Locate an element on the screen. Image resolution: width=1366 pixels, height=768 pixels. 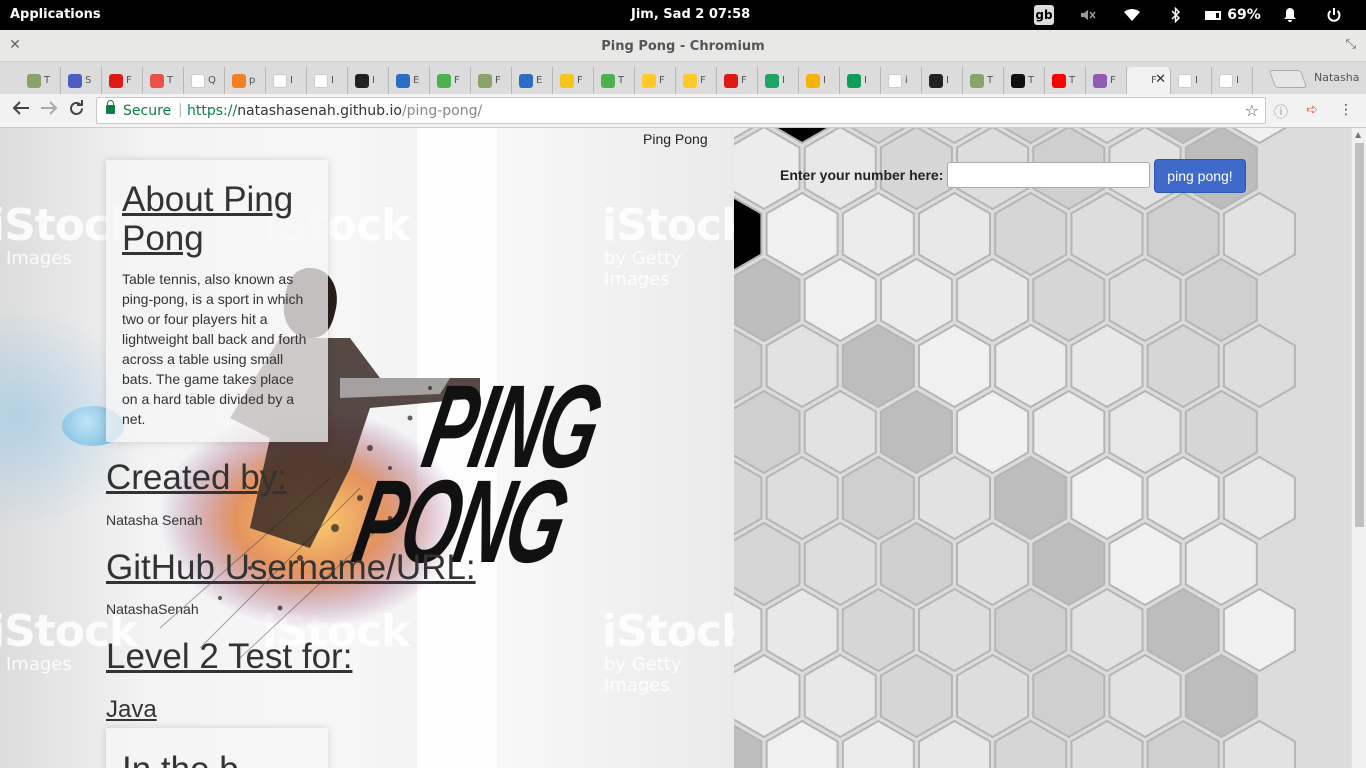
window-maximize-icon: ⤡ is located at coordinates (1351, 44).